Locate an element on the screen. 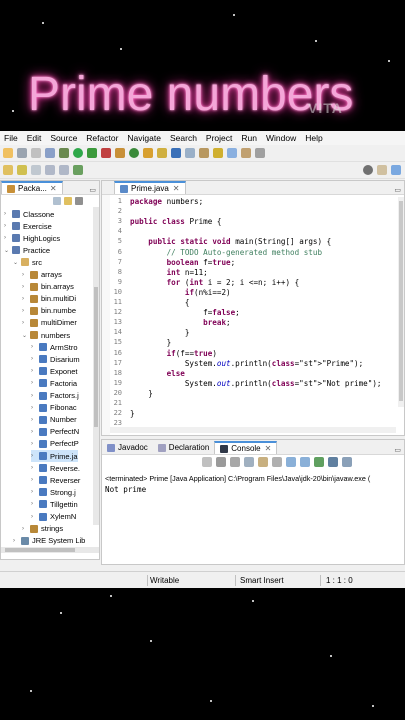 The width and height of the screenshot is (405, 720). tree-item: › JRE System Lib is located at coordinates (49, 541).